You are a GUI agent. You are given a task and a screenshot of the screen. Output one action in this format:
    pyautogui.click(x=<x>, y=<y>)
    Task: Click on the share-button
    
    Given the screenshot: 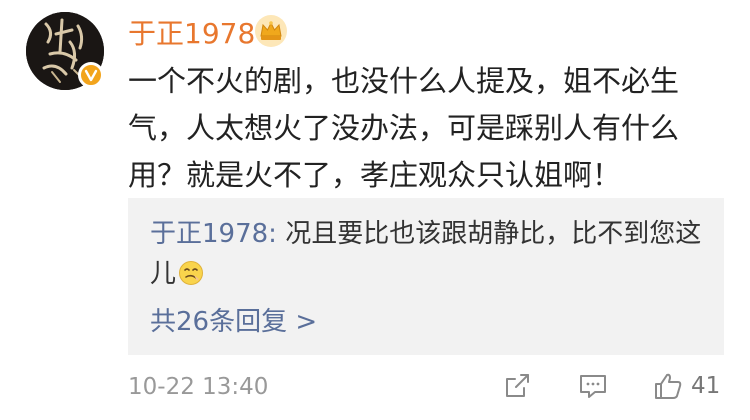 What is the action you would take?
    pyautogui.click(x=517, y=386)
    